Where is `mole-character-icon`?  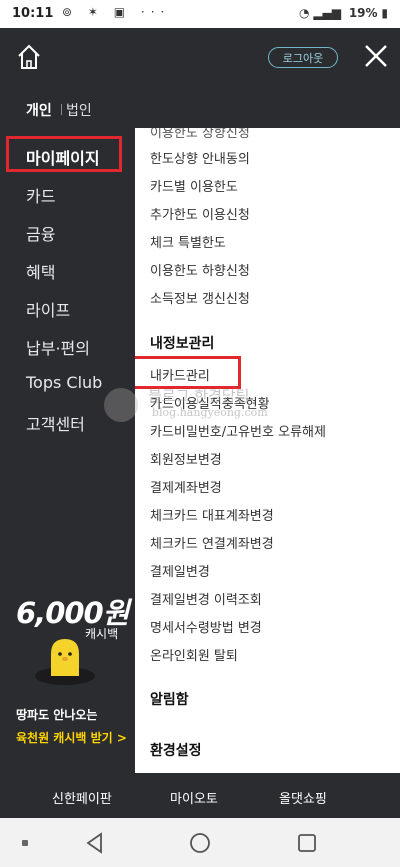 mole-character-icon is located at coordinates (65, 662).